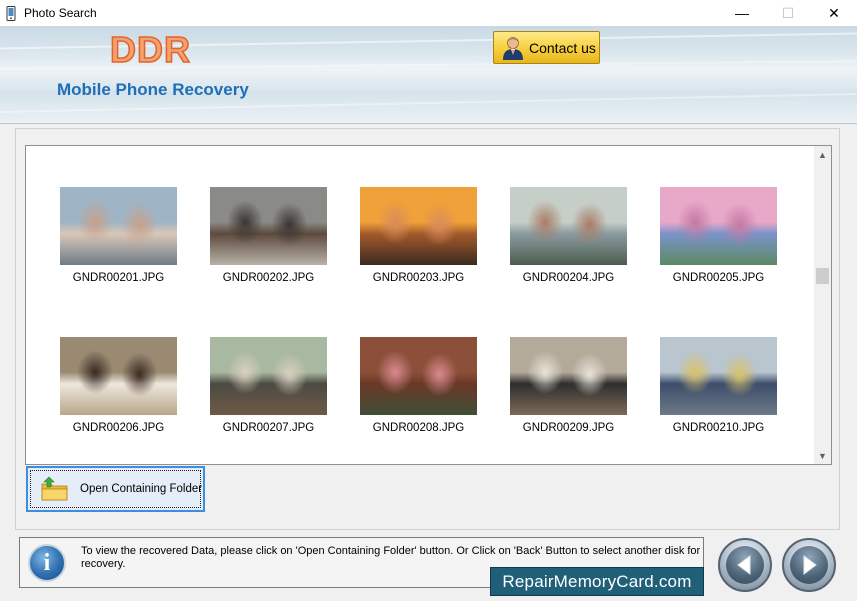 The image size is (857, 601). I want to click on photo-filename: GNDR00210.JPG, so click(718, 428).